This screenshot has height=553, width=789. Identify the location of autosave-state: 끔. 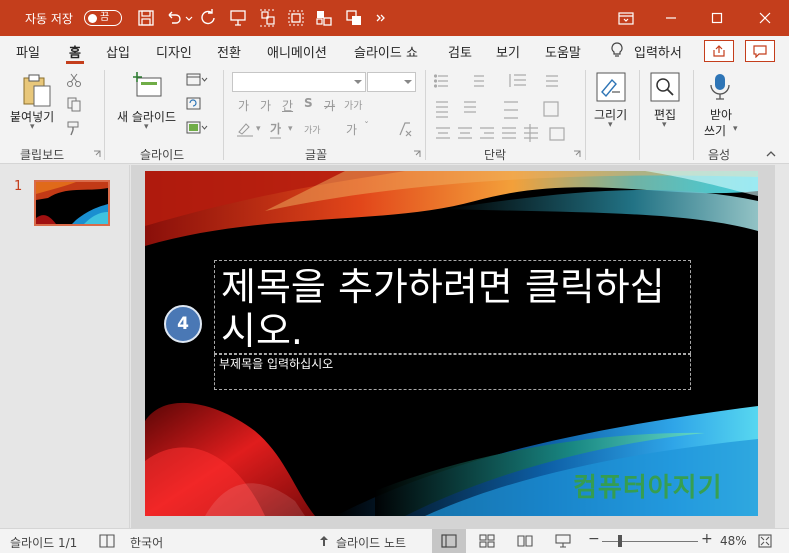
(105, 17).